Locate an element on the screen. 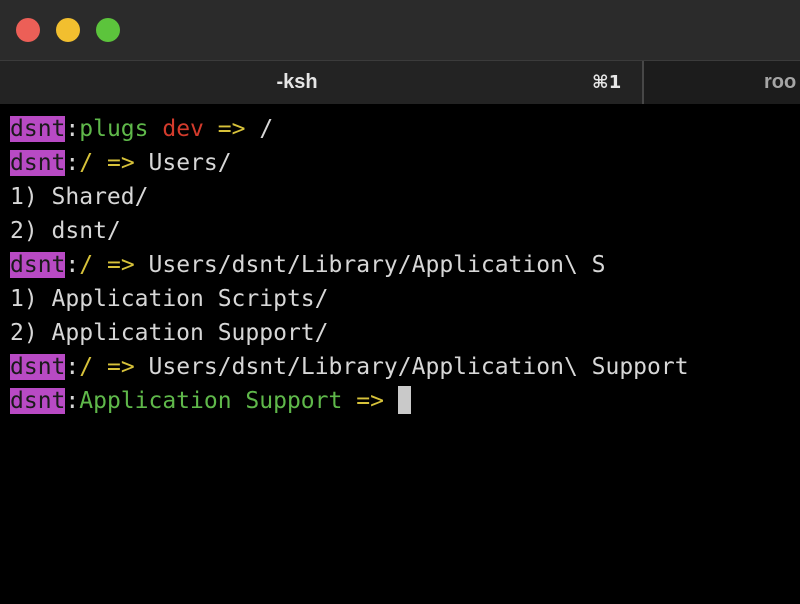 The height and width of the screenshot is (604, 800). text-cursor is located at coordinates (404, 400).